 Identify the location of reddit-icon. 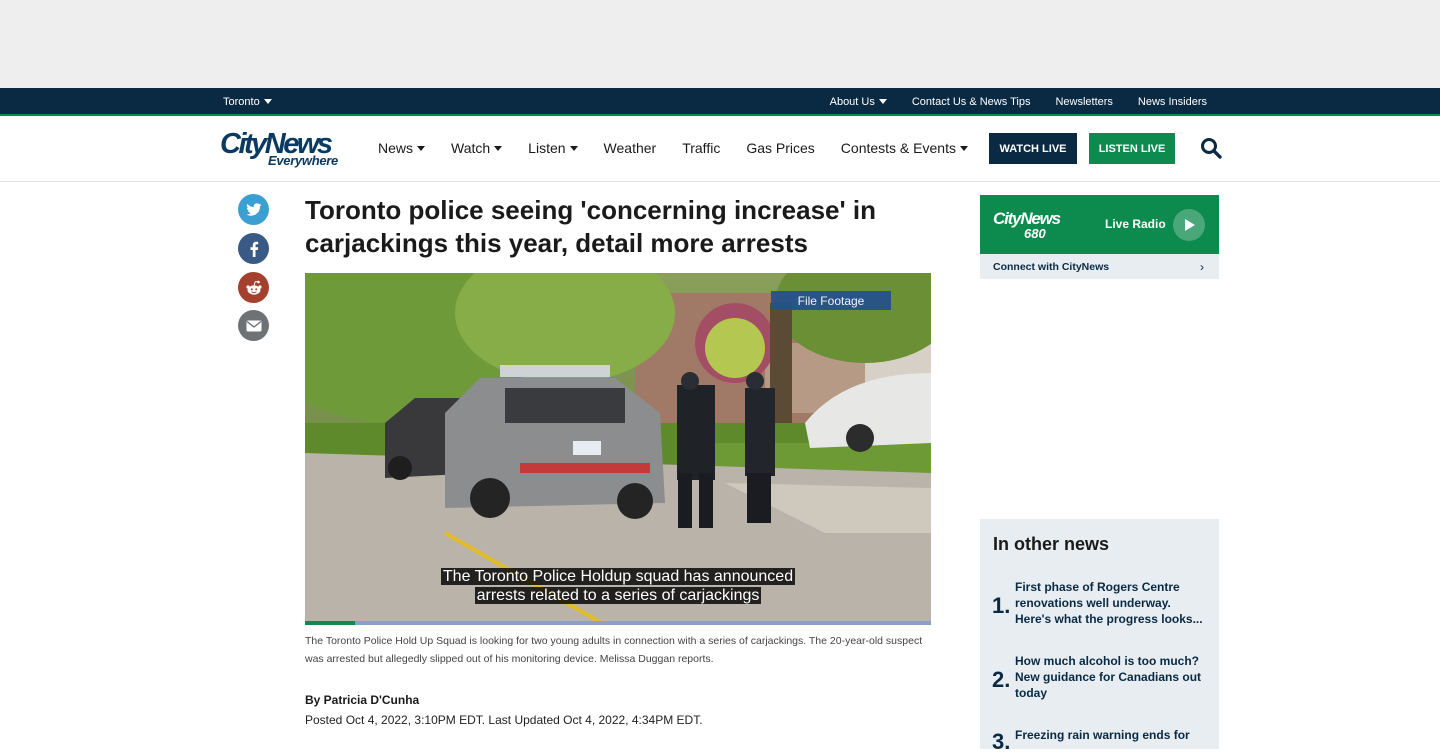
(253, 287).